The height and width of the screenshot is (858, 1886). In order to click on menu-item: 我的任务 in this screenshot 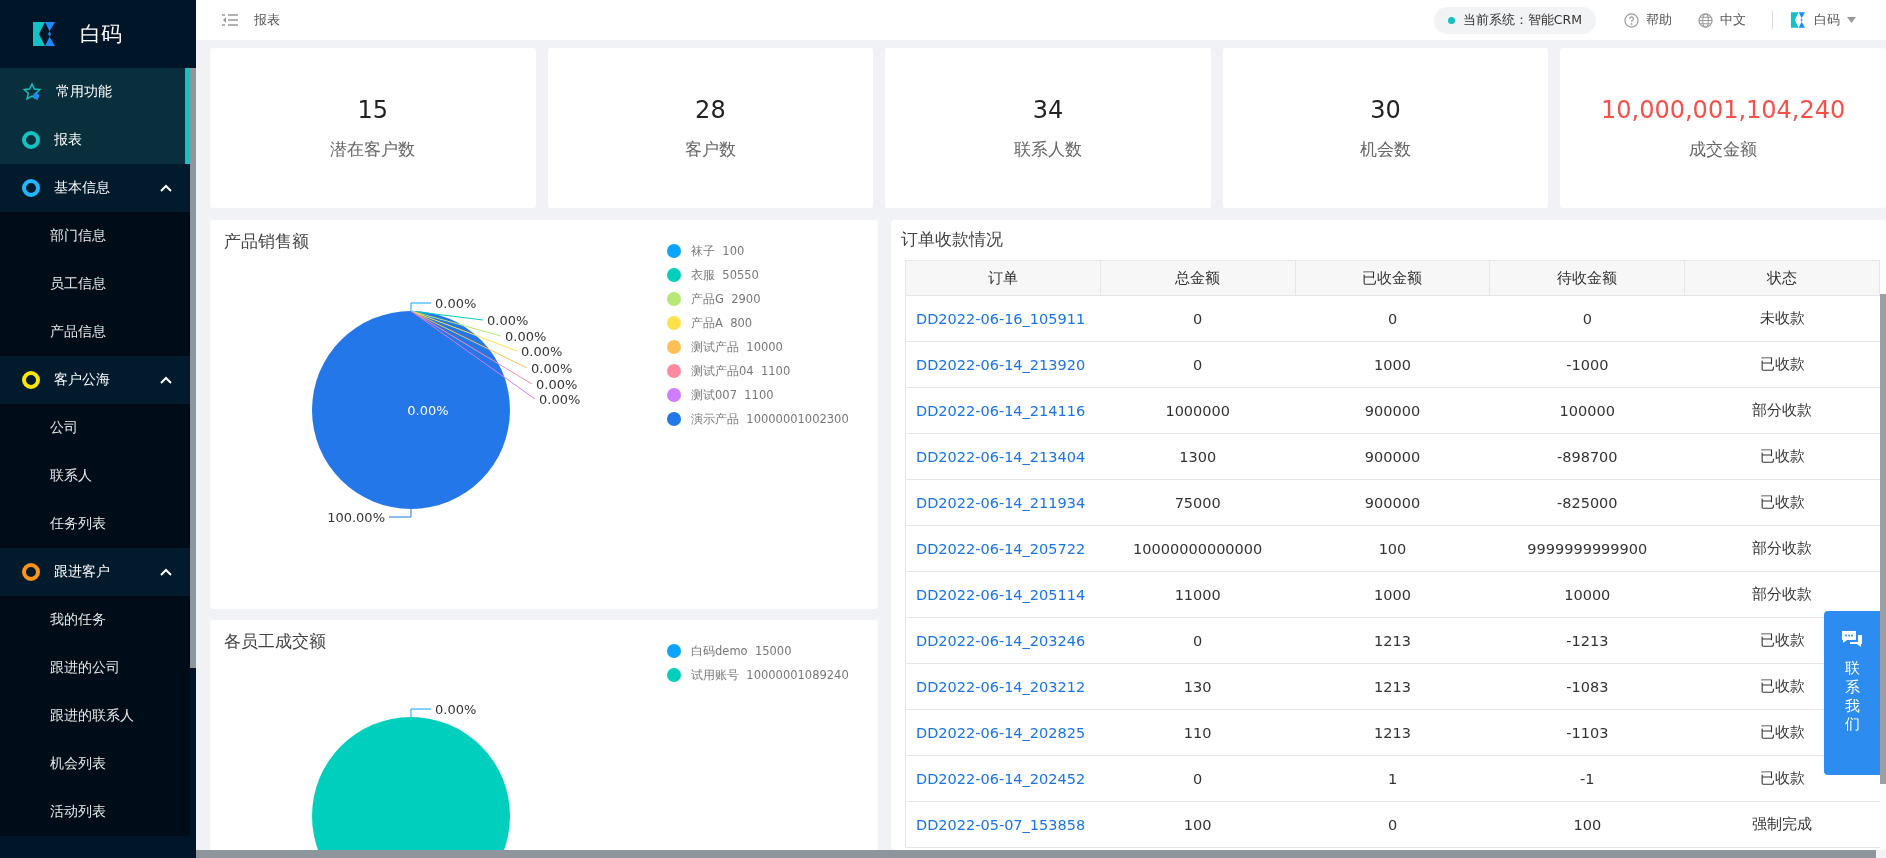, I will do `click(95, 620)`.